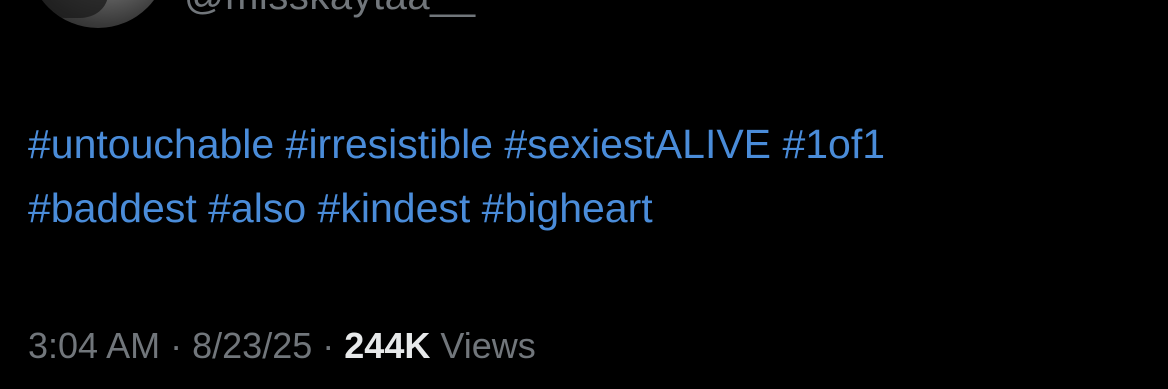 The image size is (1168, 389). What do you see at coordinates (330, 8) in the screenshot?
I see `author-handle: @misskaytaa__` at bounding box center [330, 8].